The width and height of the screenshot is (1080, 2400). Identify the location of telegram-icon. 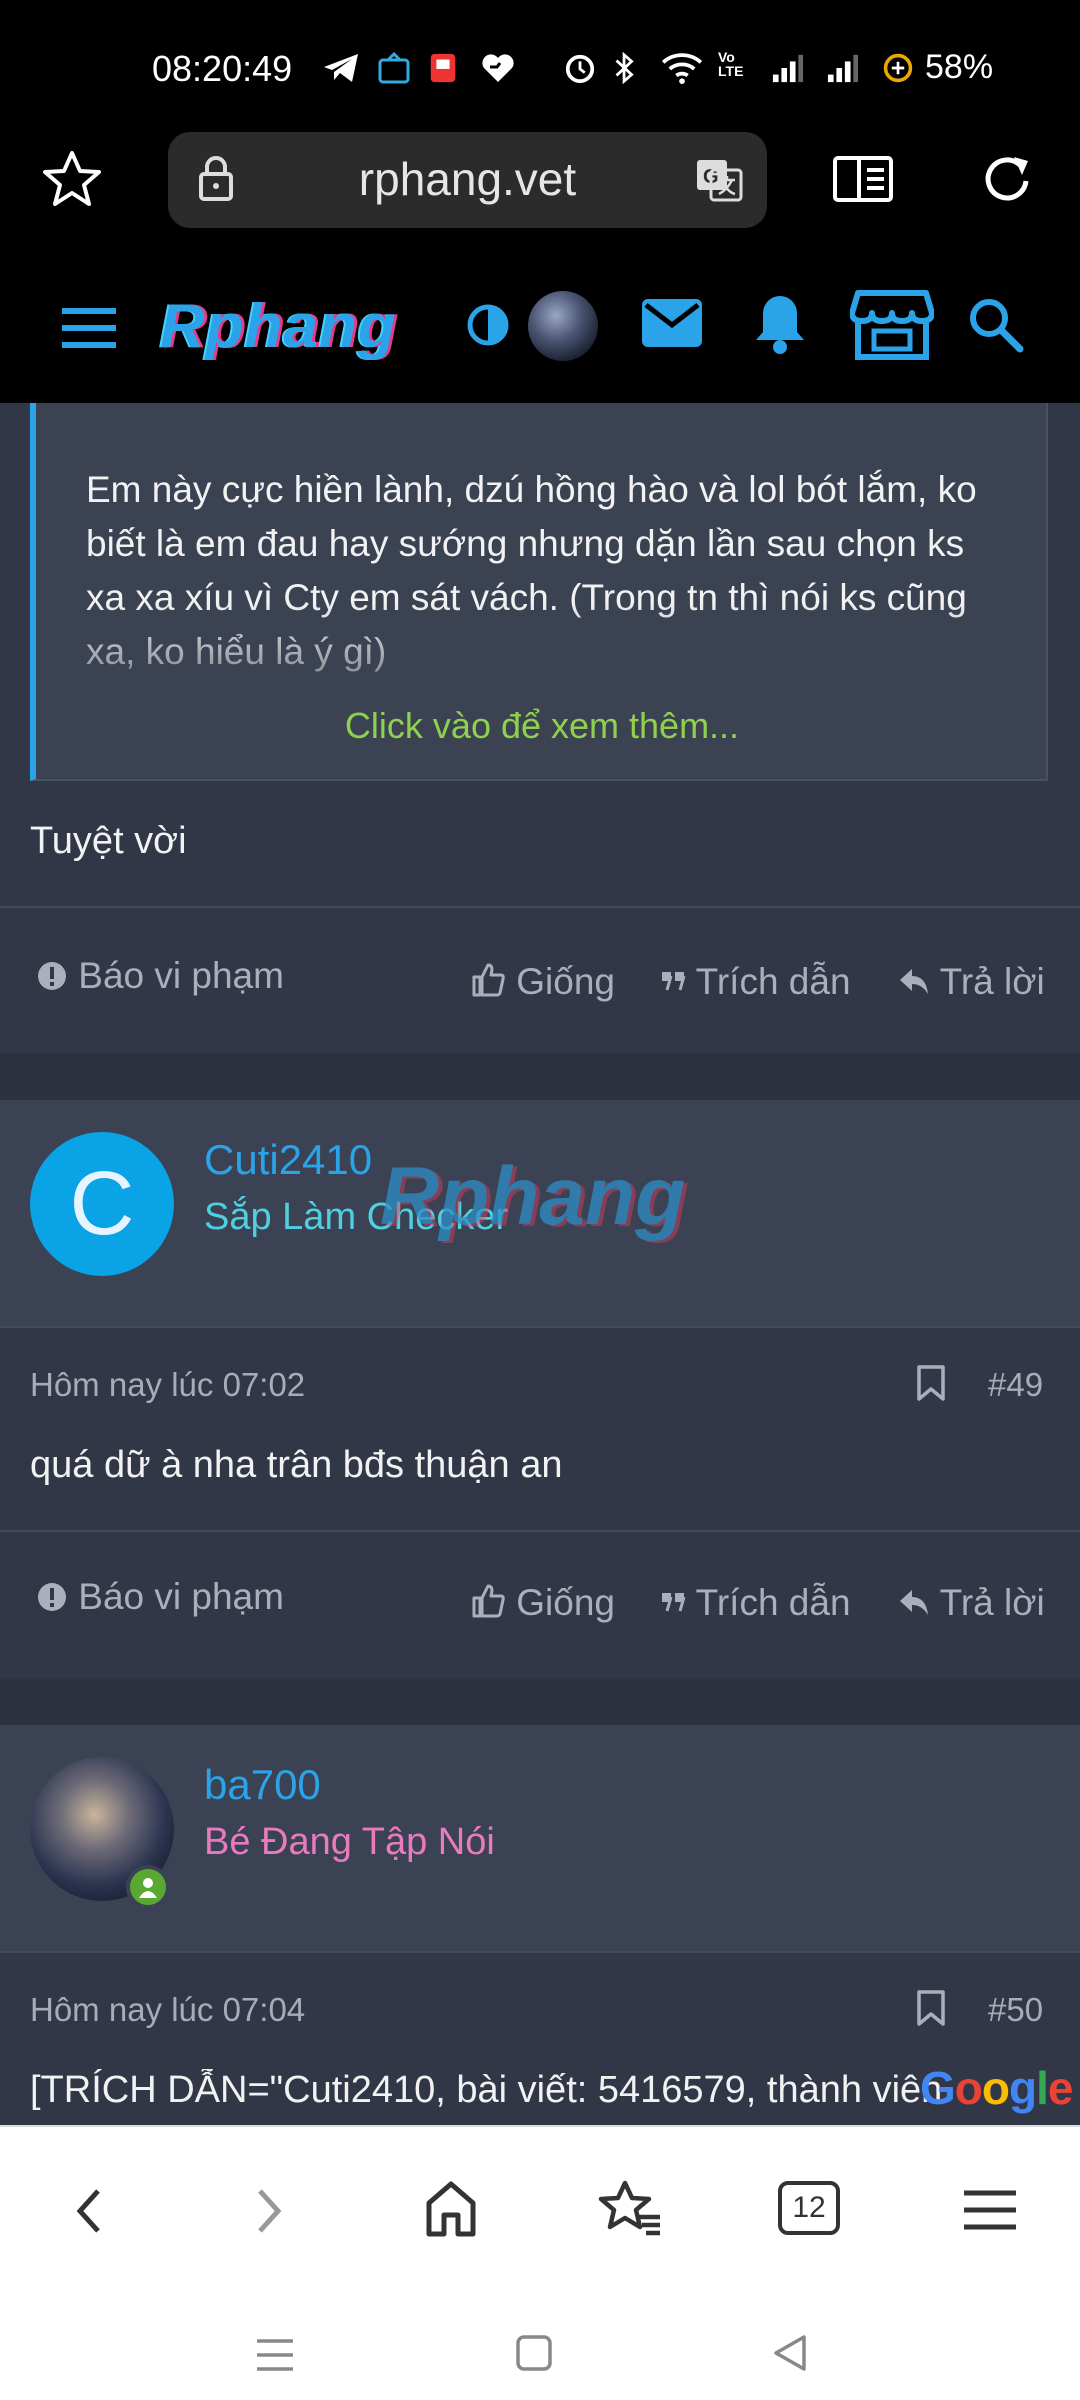
(341, 68).